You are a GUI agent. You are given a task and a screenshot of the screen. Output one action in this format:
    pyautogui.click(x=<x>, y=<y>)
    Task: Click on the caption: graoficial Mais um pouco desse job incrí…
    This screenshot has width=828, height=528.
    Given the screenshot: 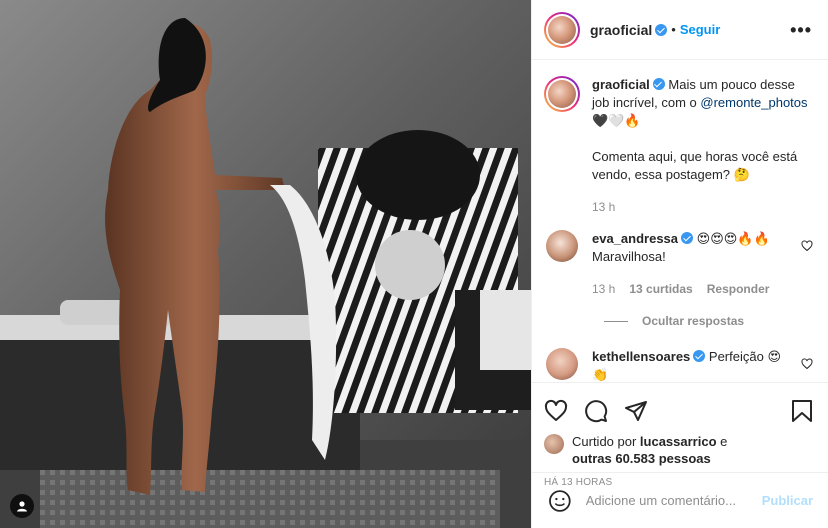 What is the action you would take?
    pyautogui.click(x=678, y=146)
    